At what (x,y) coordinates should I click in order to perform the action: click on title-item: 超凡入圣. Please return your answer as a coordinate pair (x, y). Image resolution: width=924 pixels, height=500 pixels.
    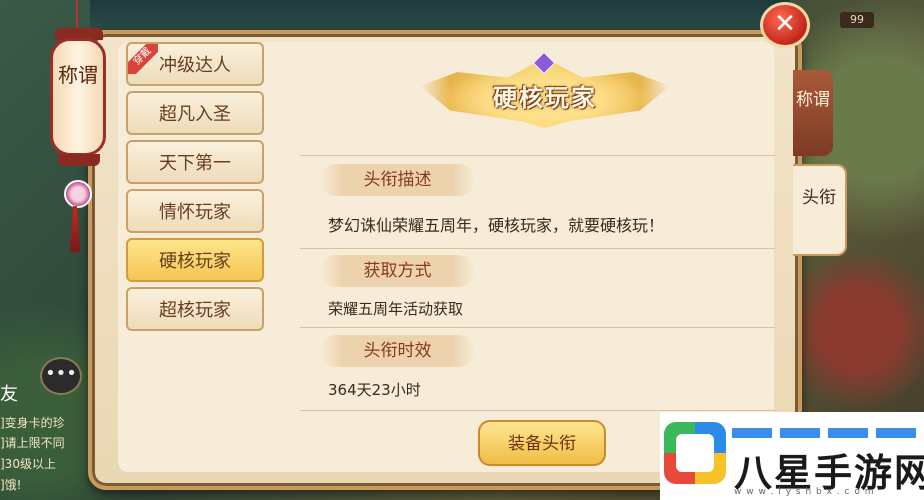
    Looking at the image, I should click on (195, 113).